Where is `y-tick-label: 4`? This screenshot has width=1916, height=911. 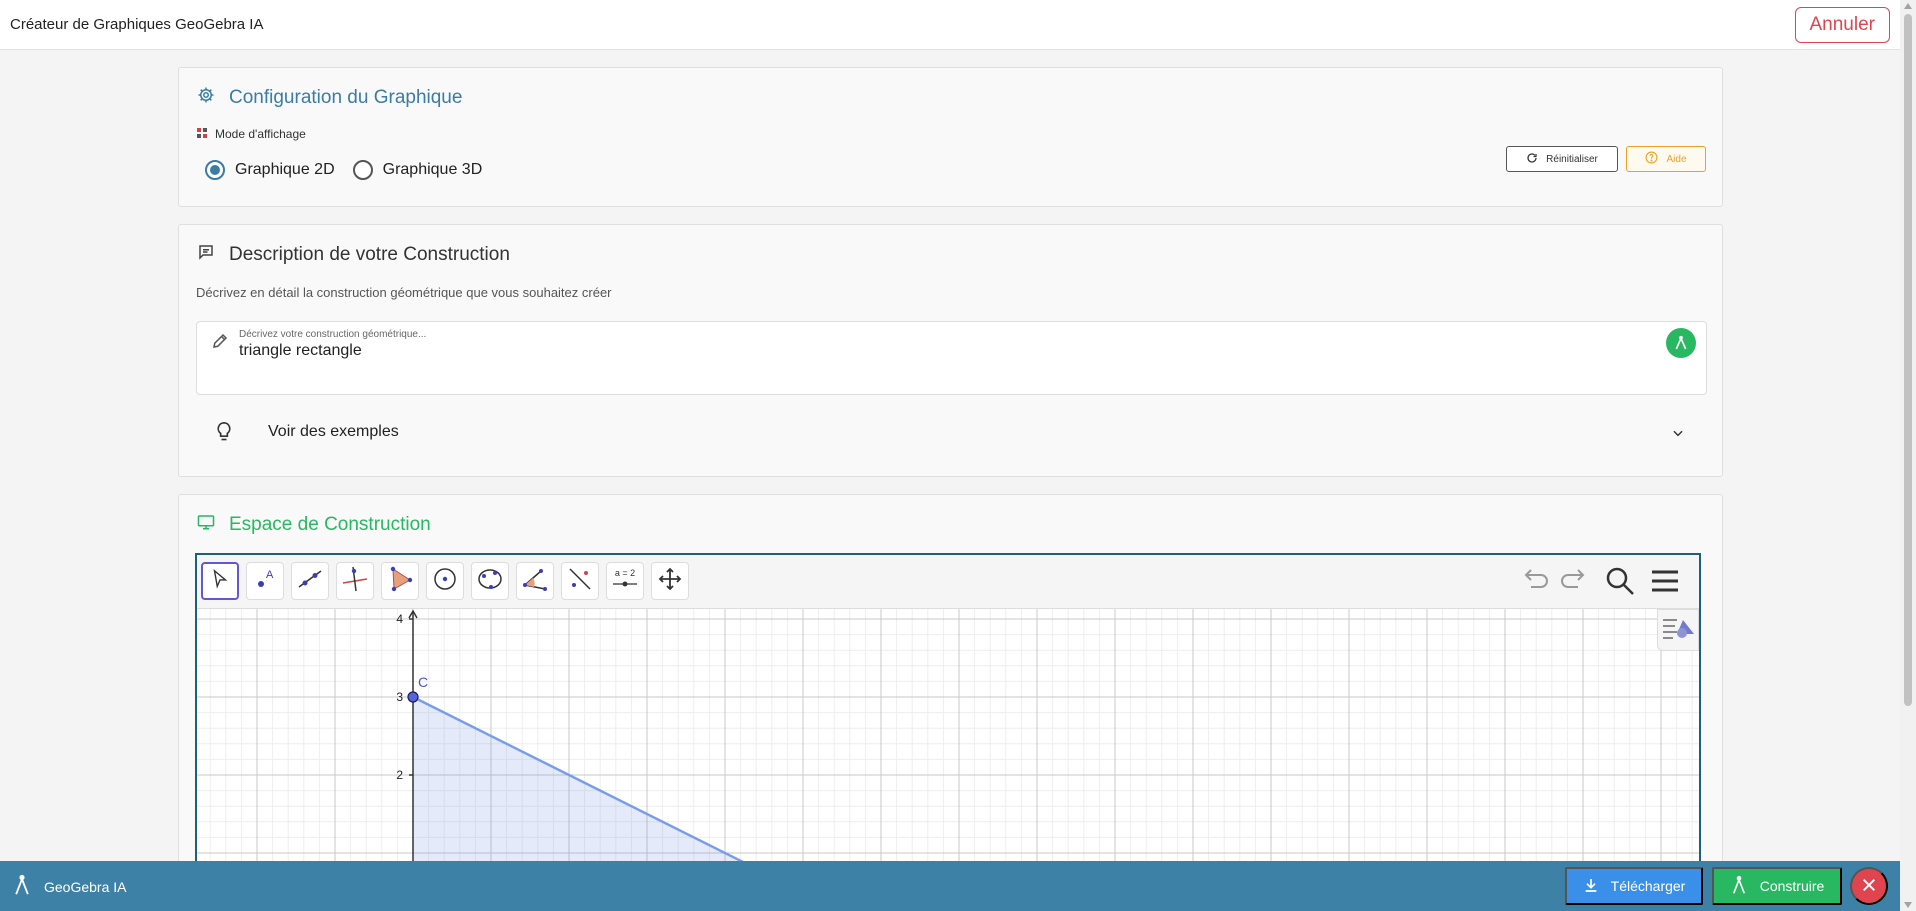
y-tick-label: 4 is located at coordinates (399, 619).